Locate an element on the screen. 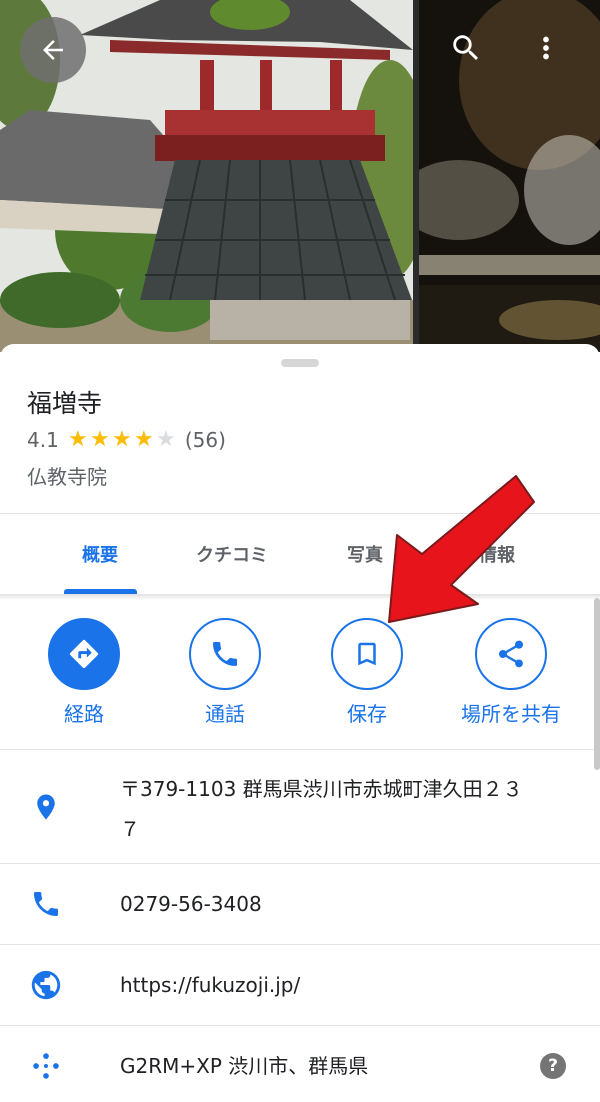  directions-icon is located at coordinates (84, 654).